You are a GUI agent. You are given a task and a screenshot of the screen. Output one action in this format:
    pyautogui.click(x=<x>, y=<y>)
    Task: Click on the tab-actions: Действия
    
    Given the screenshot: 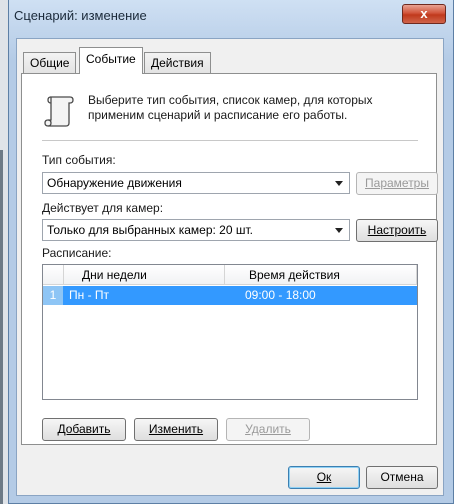 What is the action you would take?
    pyautogui.click(x=177, y=62)
    